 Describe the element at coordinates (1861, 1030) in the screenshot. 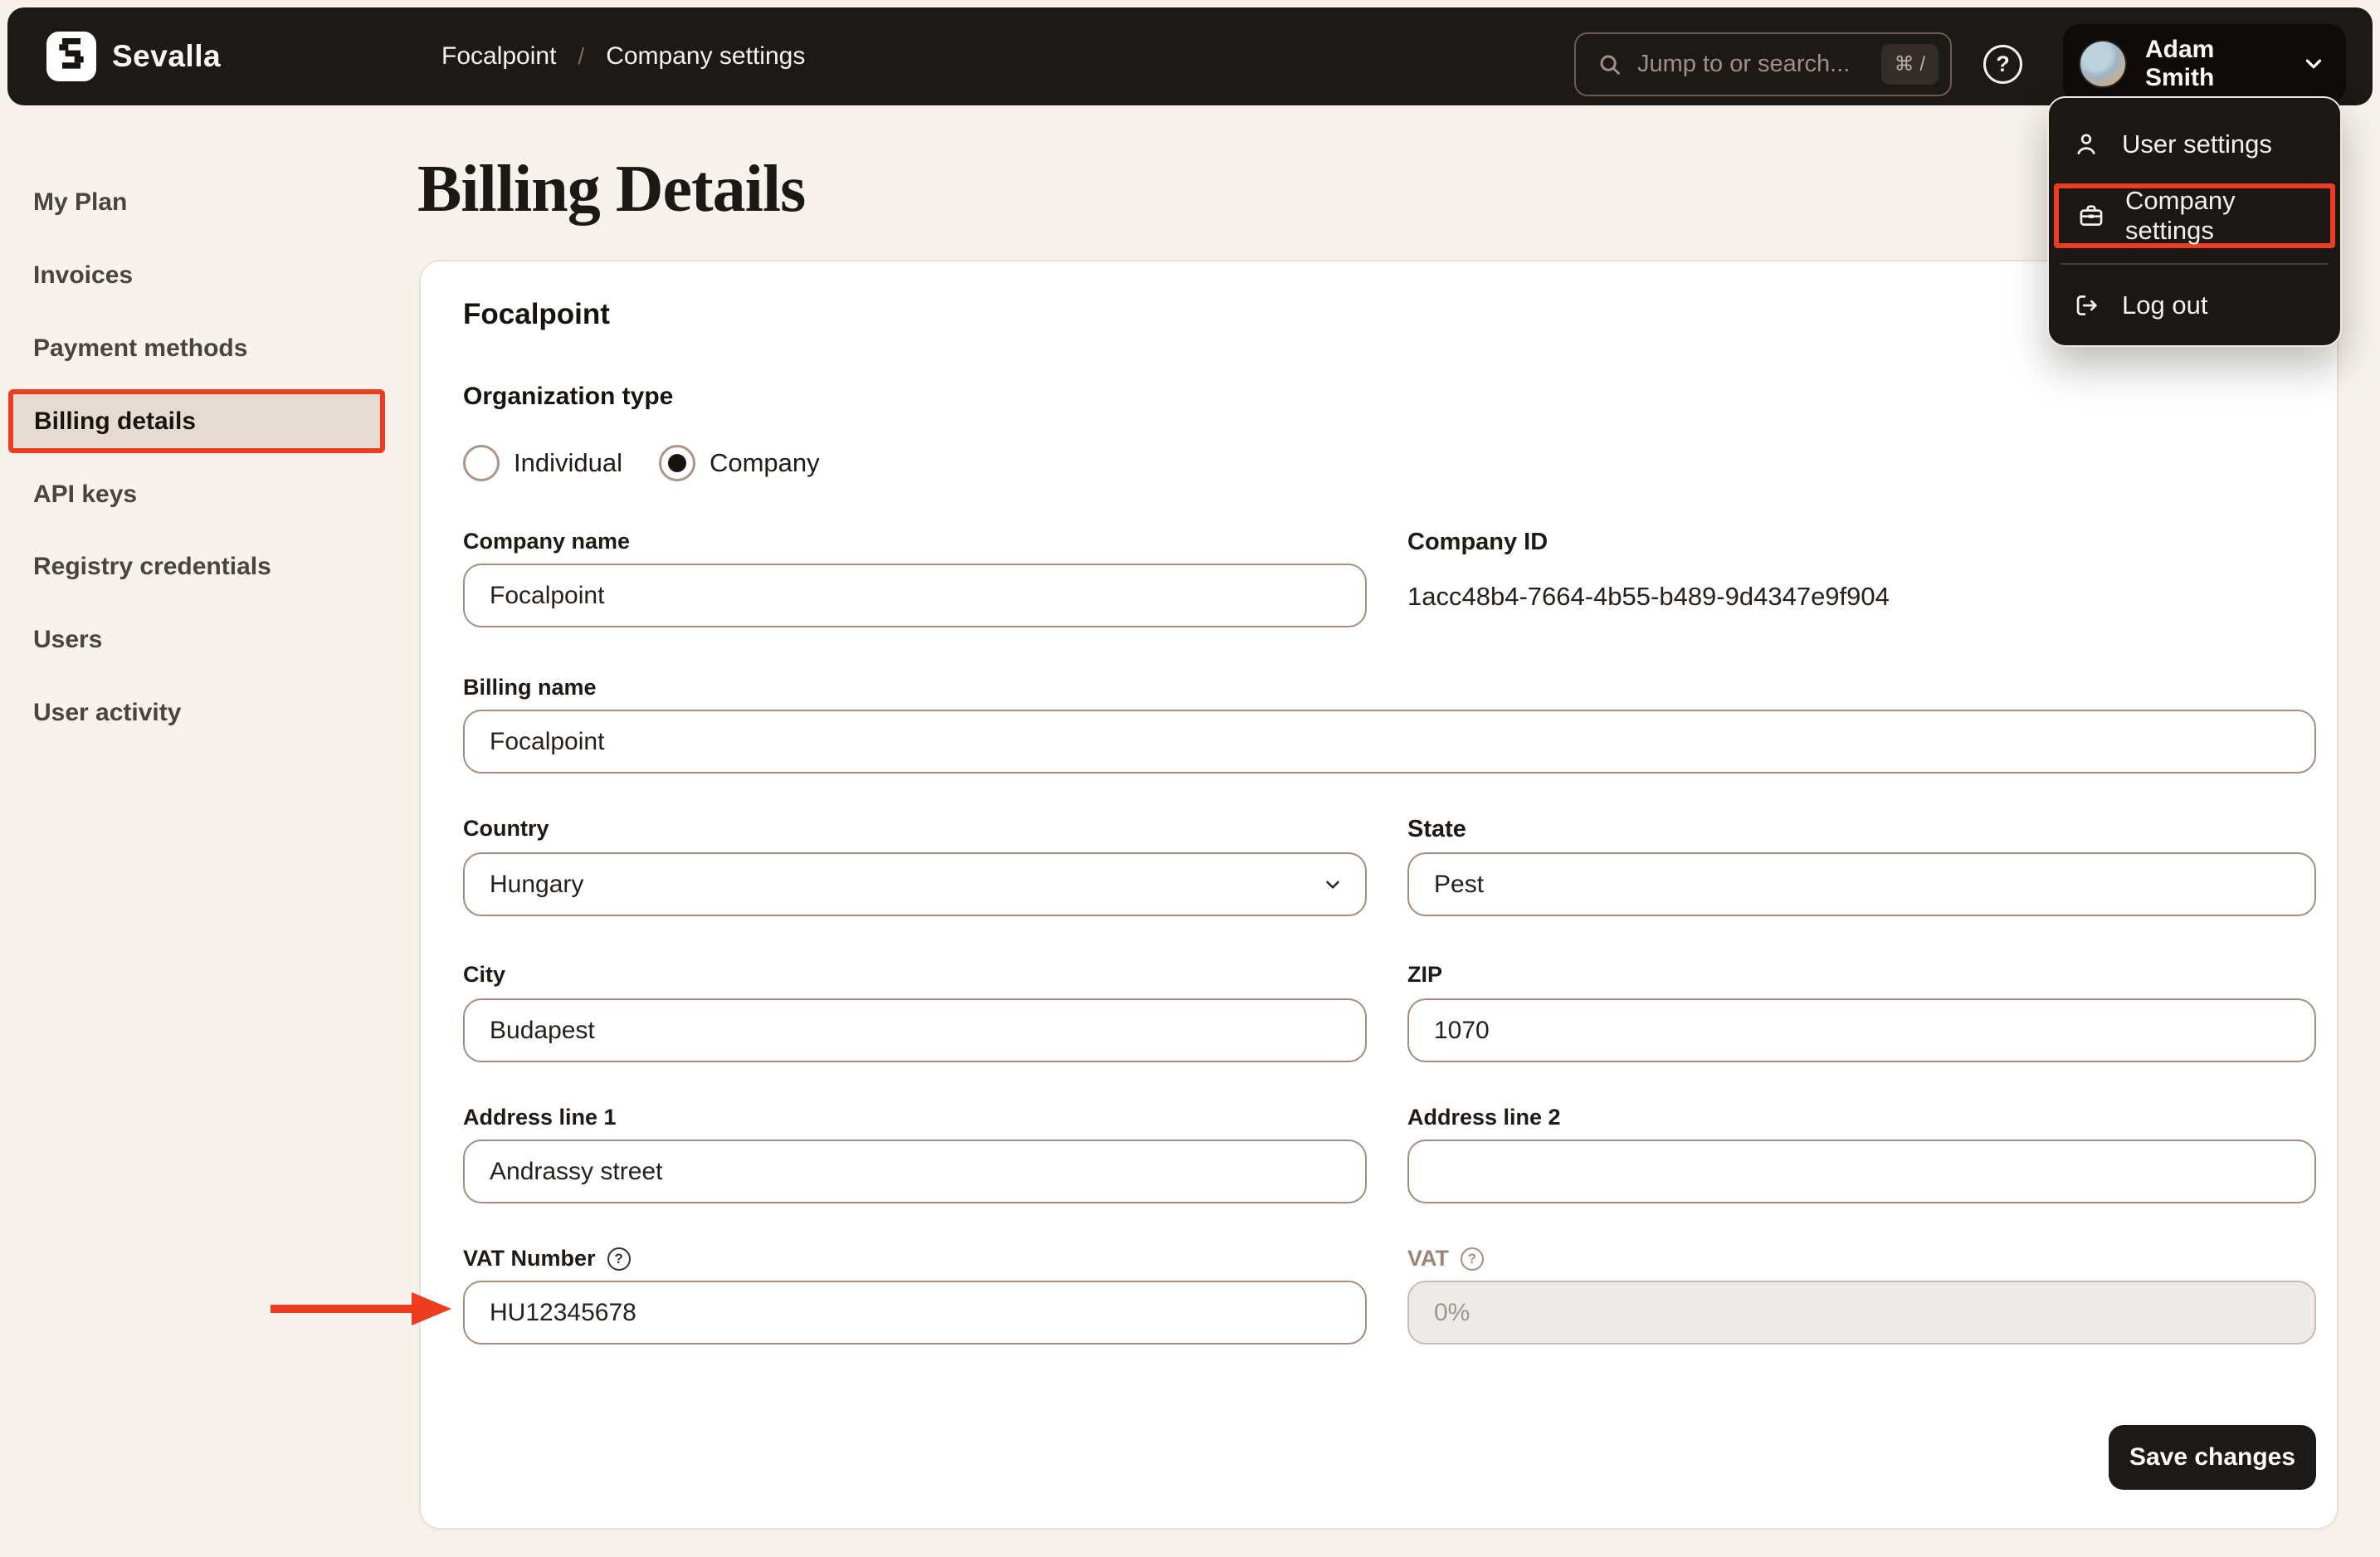

I see `zip-input` at that location.